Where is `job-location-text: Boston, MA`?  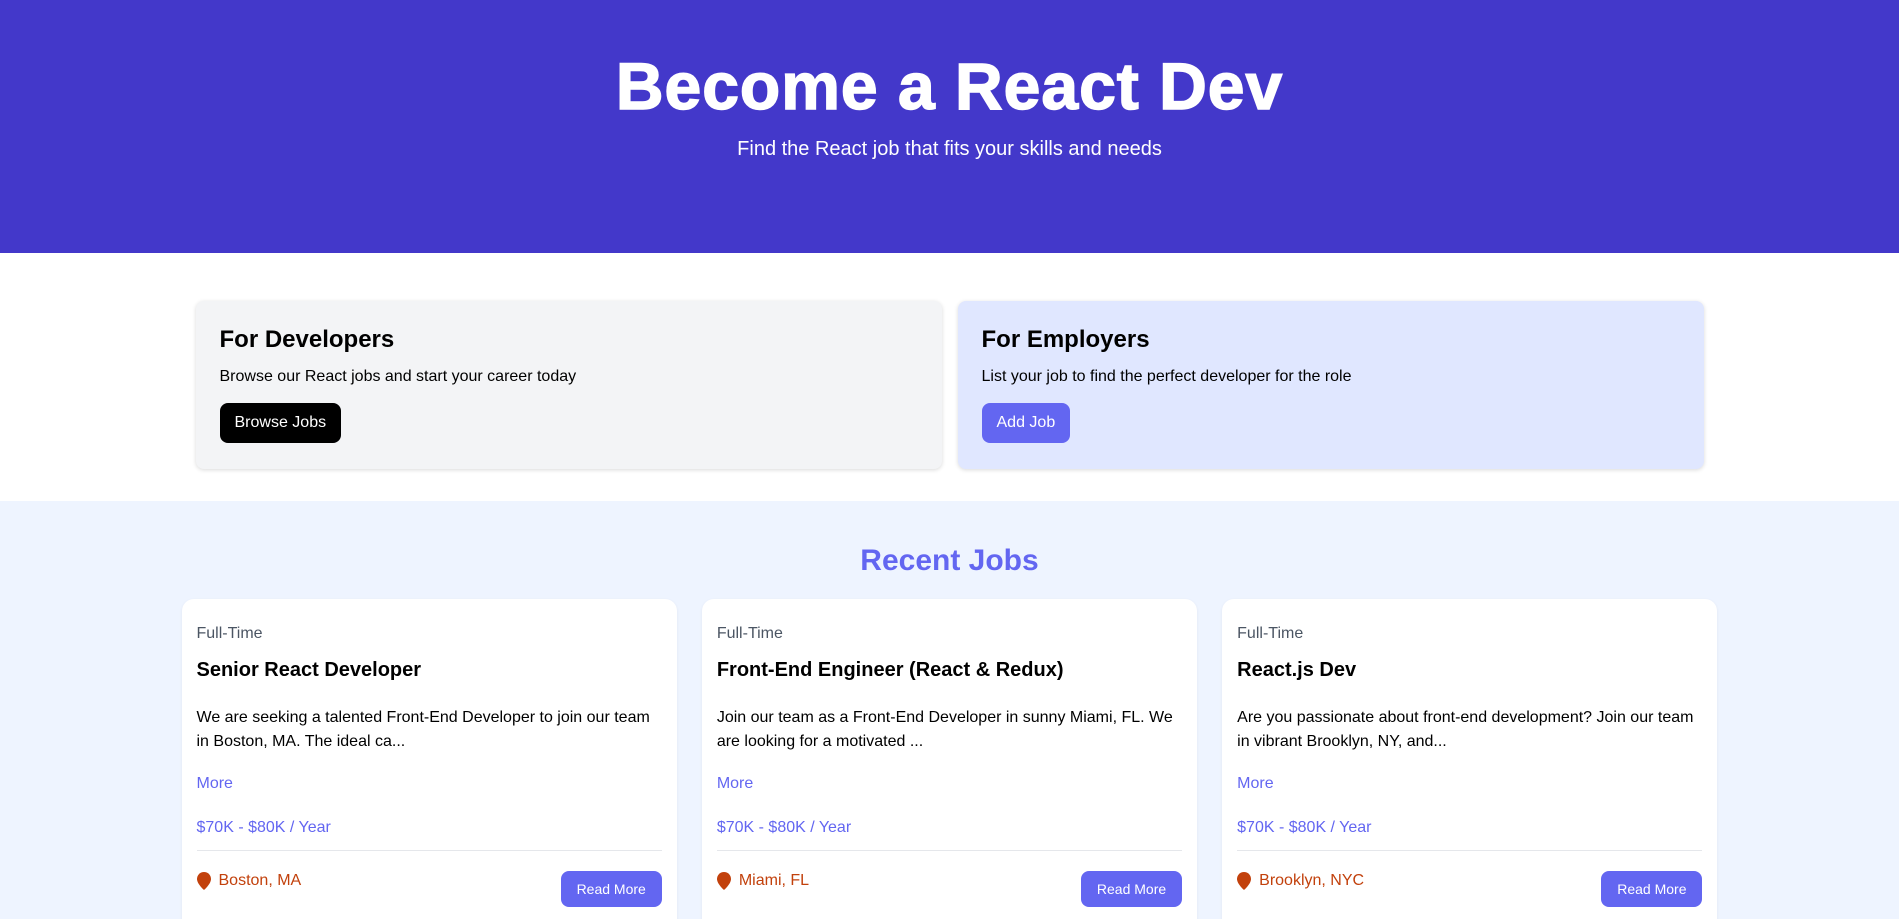 job-location-text: Boston, MA is located at coordinates (260, 880).